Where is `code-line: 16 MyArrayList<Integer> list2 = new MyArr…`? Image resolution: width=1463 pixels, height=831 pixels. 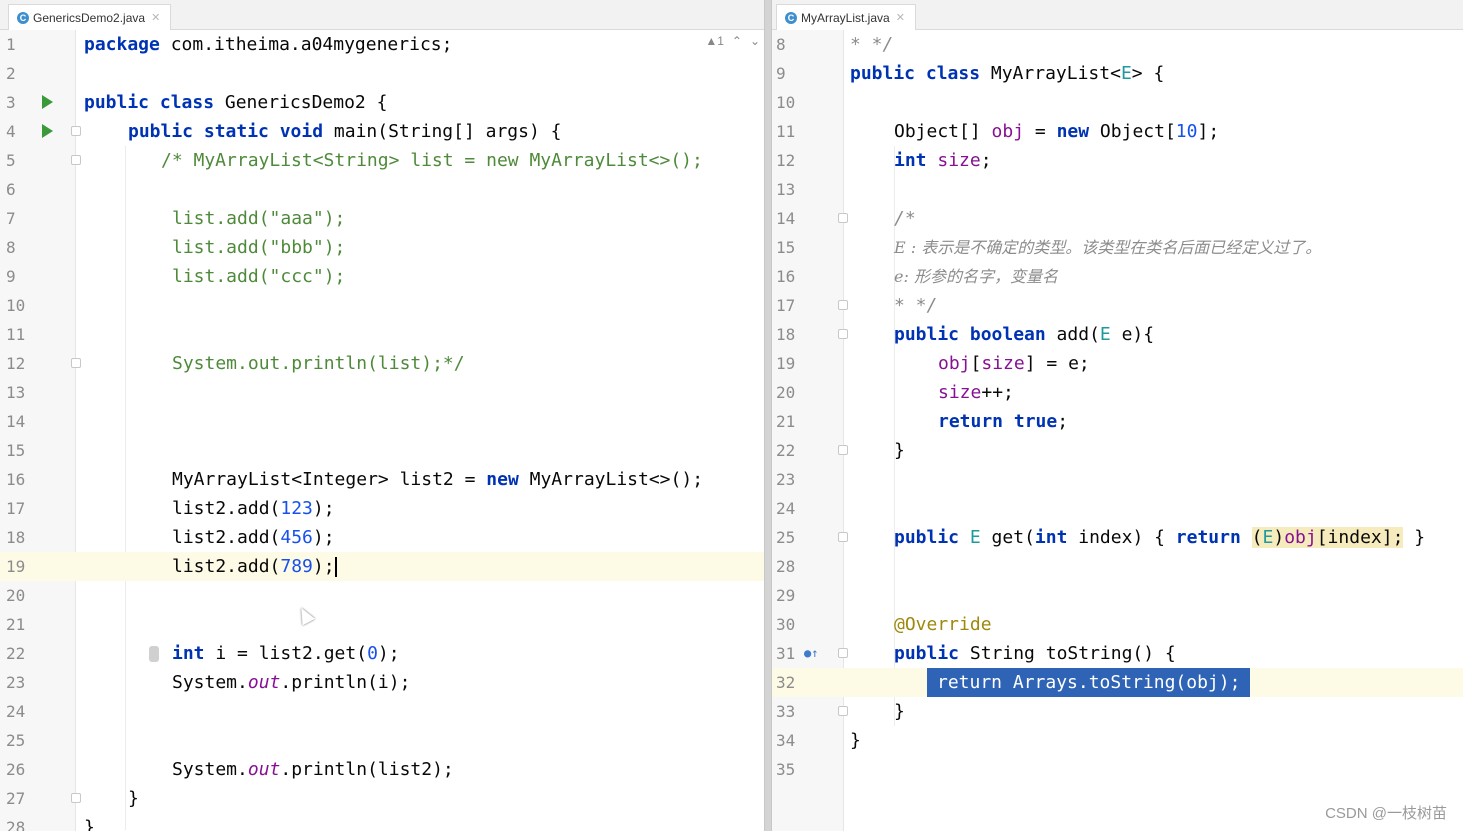
code-line: 16 MyArrayList<Integer> list2 = new MyArr… is located at coordinates (382, 479).